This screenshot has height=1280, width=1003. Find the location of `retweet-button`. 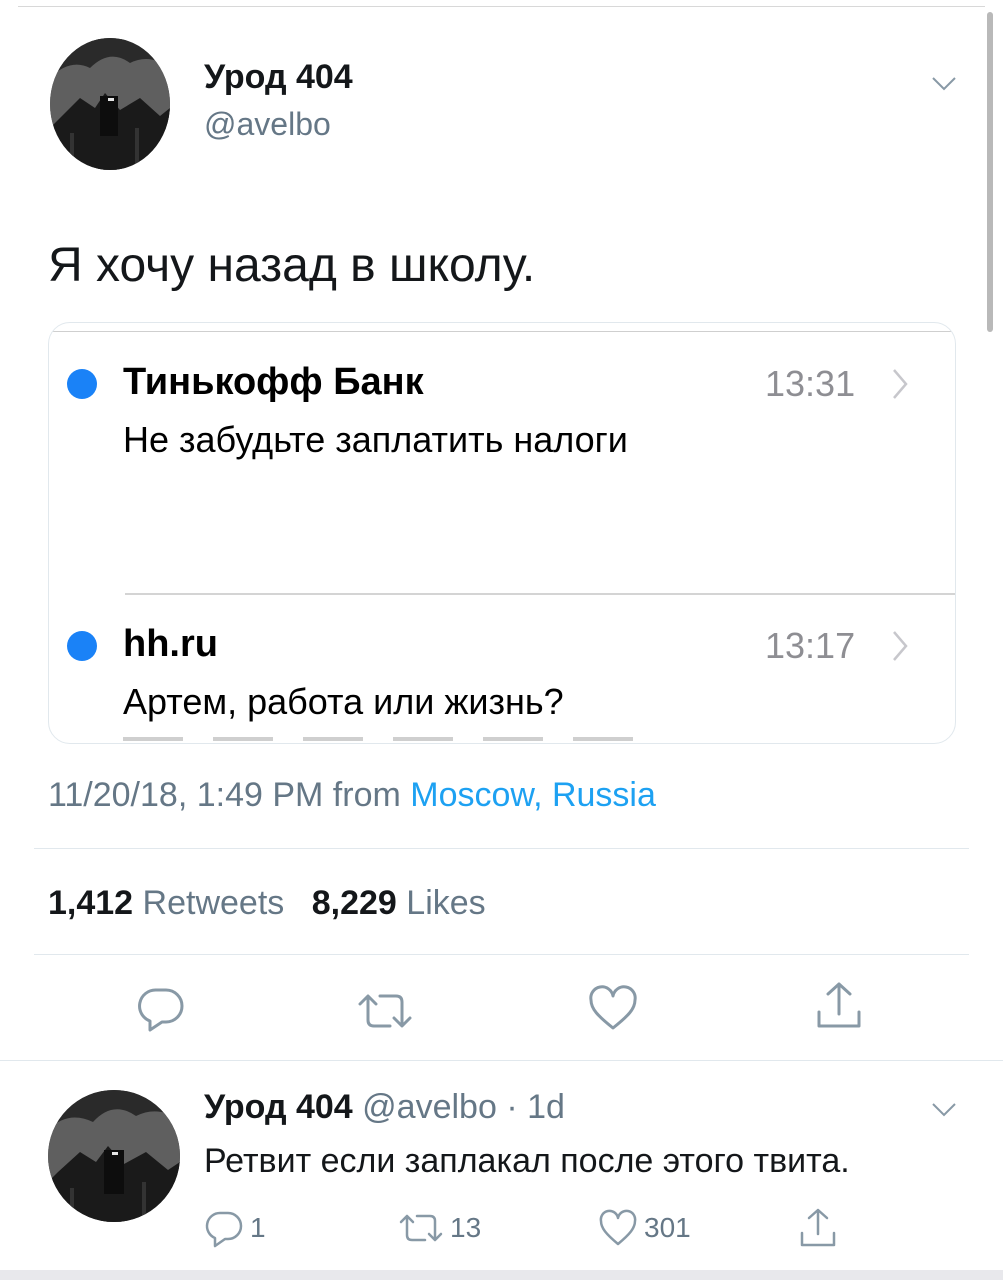

retweet-button is located at coordinates (385, 1011).